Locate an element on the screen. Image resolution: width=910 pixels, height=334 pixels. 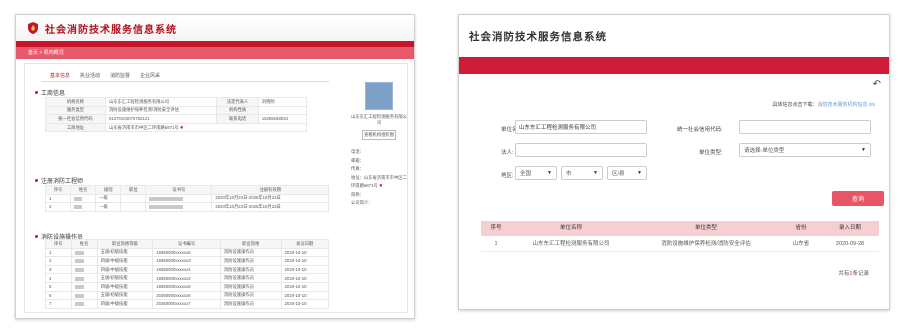
profile-email: 邮箱： is located at coordinates (357, 160).